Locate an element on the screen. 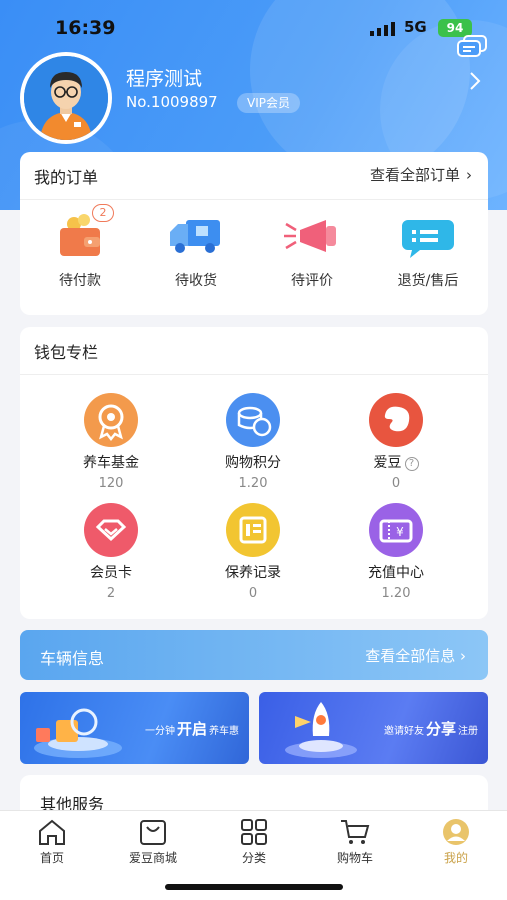  tab-mine: 我的 is located at coordinates (456, 841).